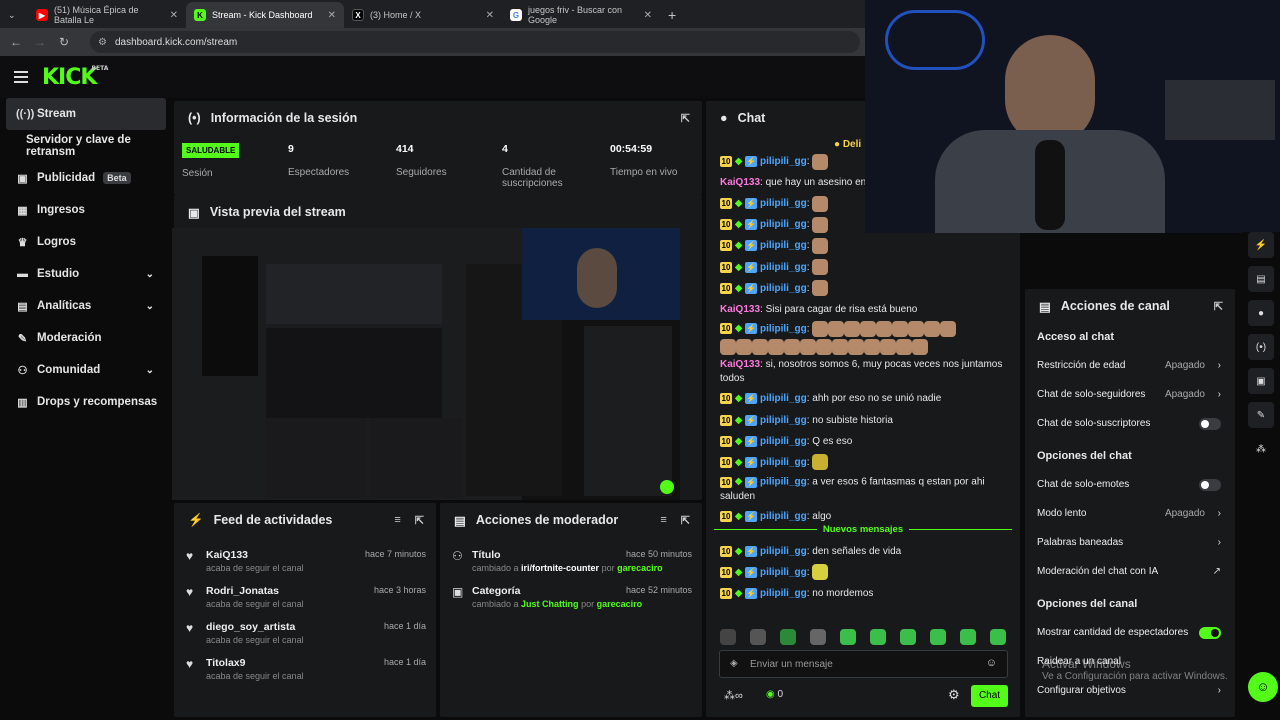 The image size is (1280, 720). What do you see at coordinates (1210, 423) in the screenshot?
I see `subs-only-toggle` at bounding box center [1210, 423].